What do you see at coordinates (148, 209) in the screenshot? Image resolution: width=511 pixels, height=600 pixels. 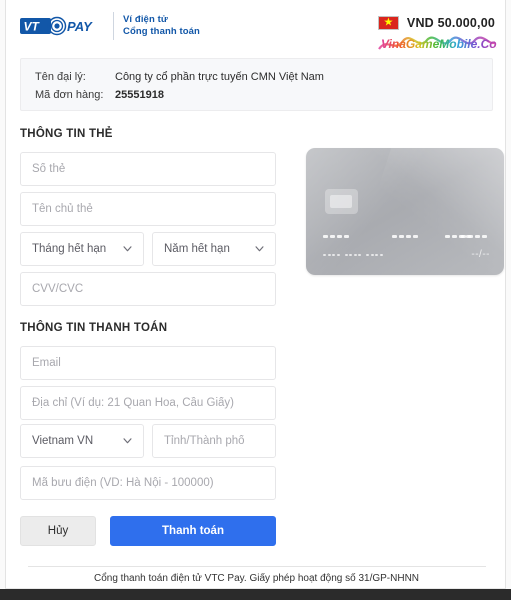 I see `card-holder-input: Tên chủ thẻ` at bounding box center [148, 209].